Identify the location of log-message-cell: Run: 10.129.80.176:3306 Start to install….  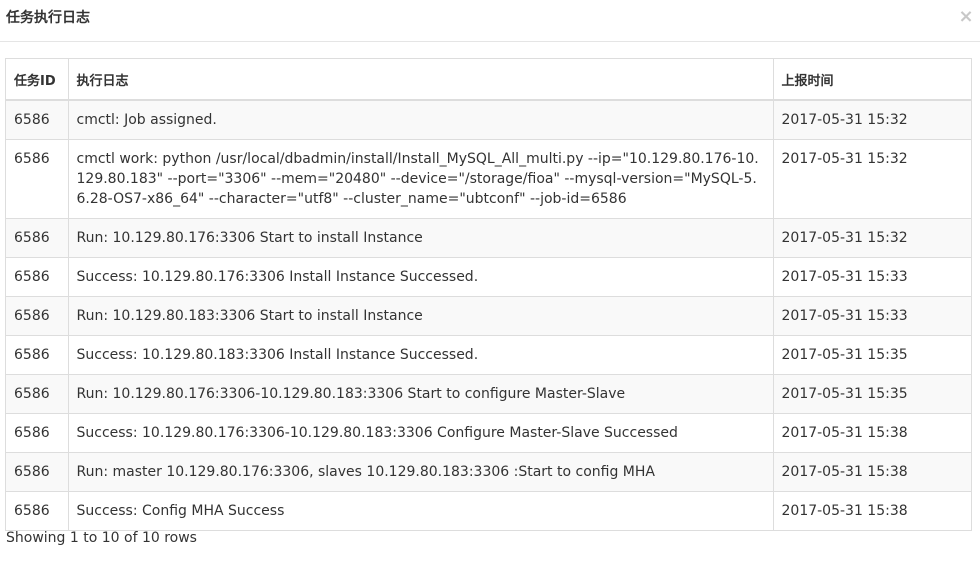
(421, 238).